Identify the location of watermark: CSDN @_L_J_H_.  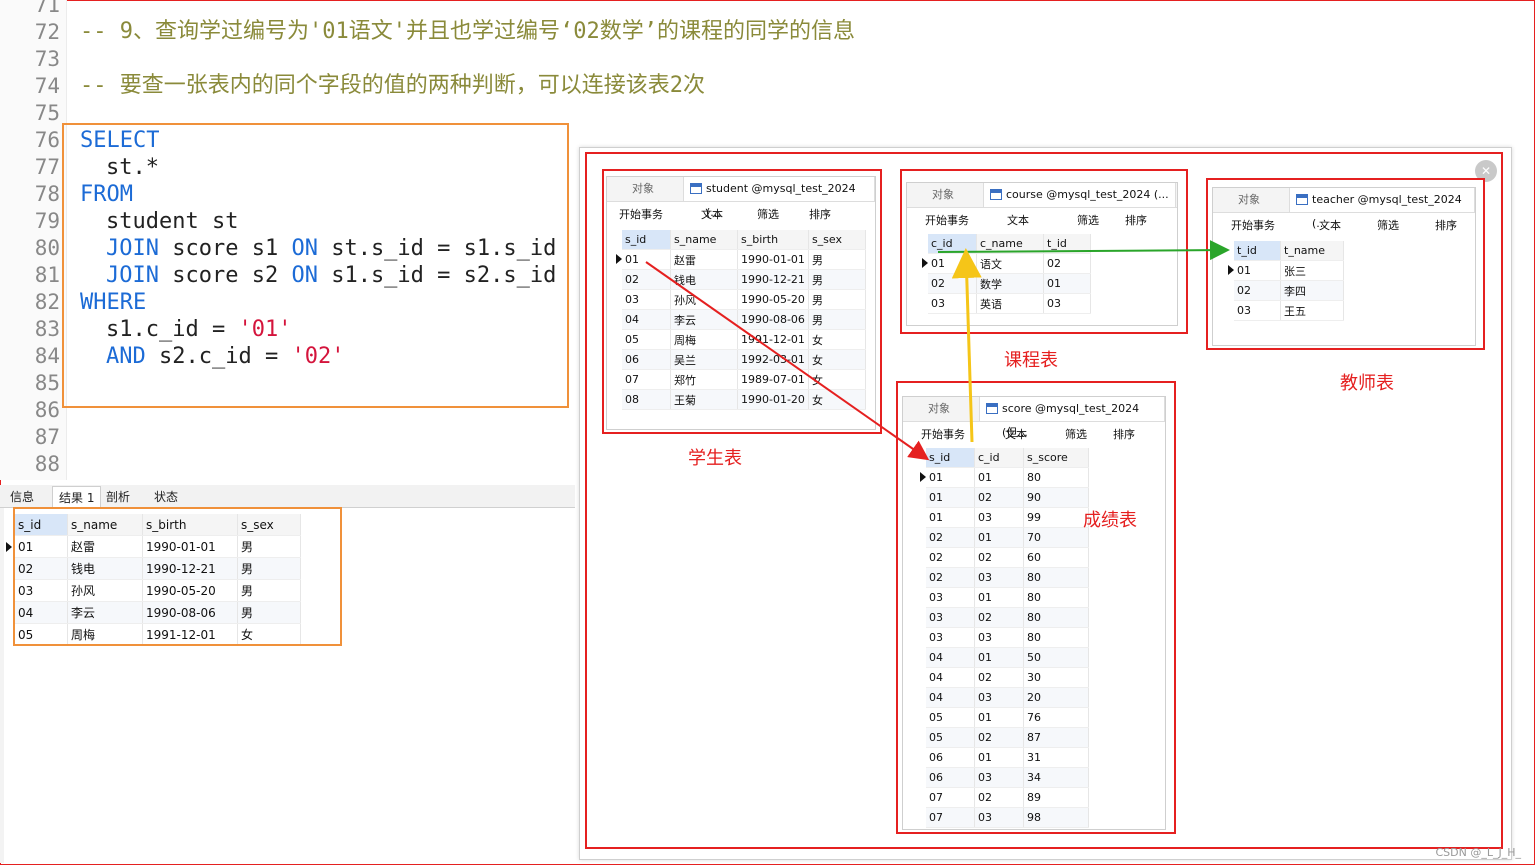
(1478, 852).